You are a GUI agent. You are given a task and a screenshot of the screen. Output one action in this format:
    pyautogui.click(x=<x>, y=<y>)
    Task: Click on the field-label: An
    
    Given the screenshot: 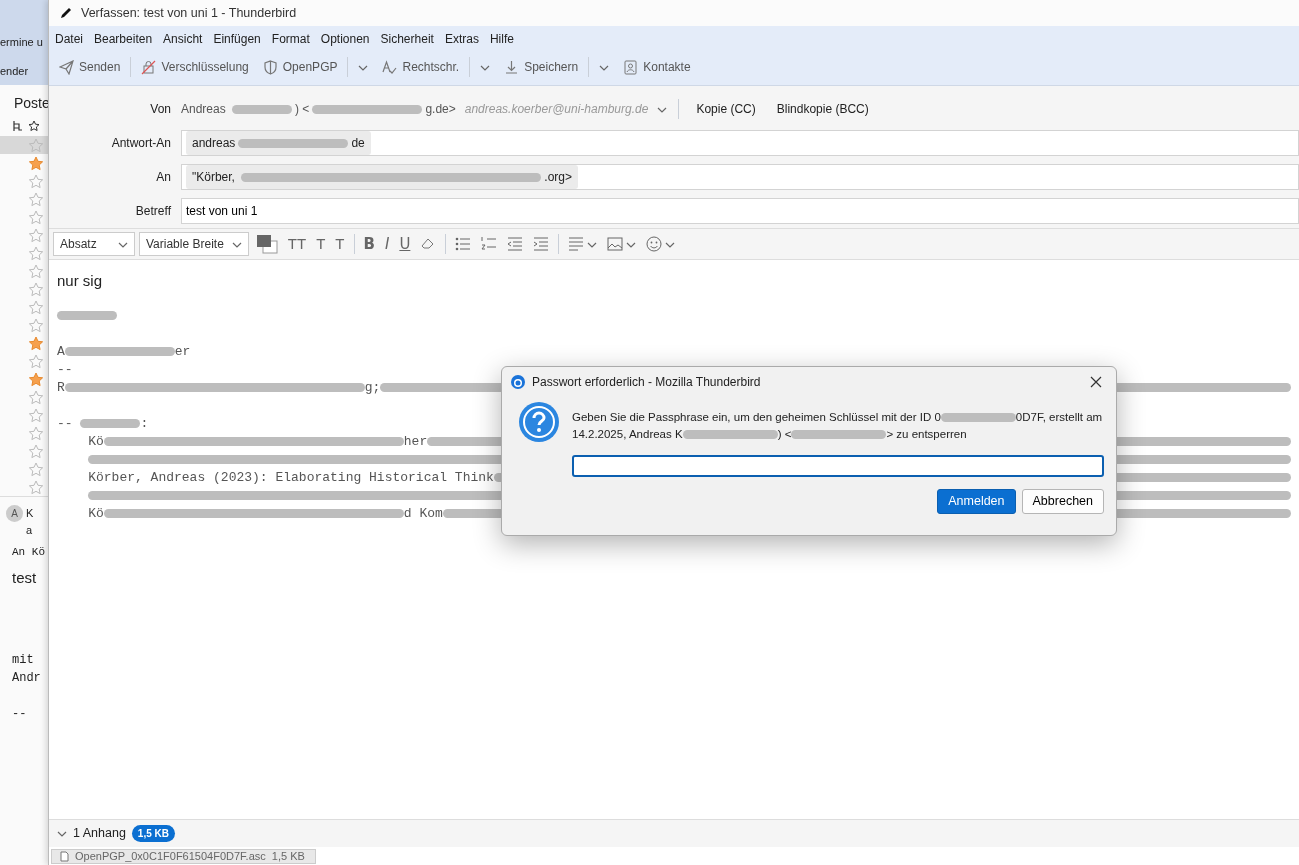 What is the action you would take?
    pyautogui.click(x=163, y=177)
    